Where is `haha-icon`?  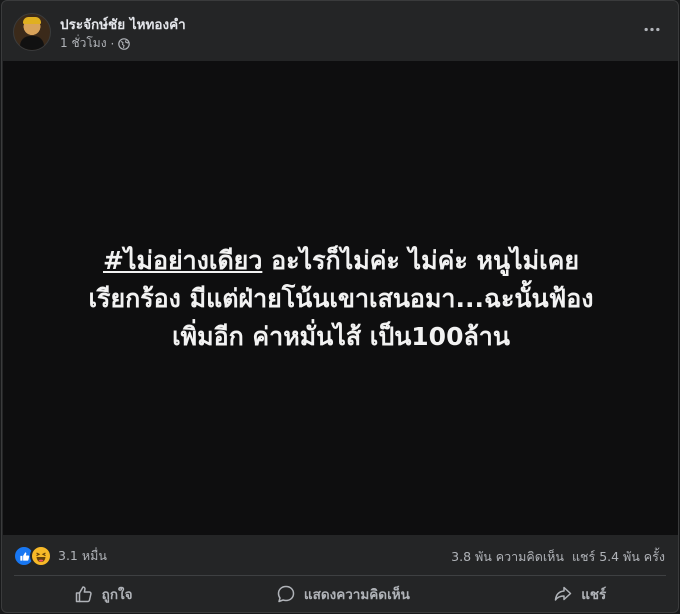
haha-icon is located at coordinates (41, 556).